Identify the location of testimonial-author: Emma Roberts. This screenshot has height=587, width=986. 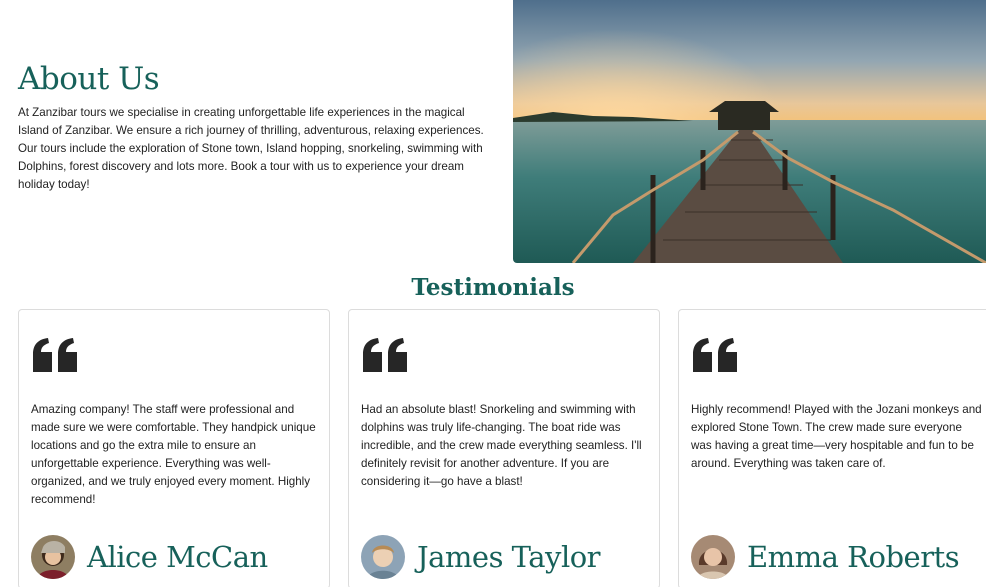
(825, 557).